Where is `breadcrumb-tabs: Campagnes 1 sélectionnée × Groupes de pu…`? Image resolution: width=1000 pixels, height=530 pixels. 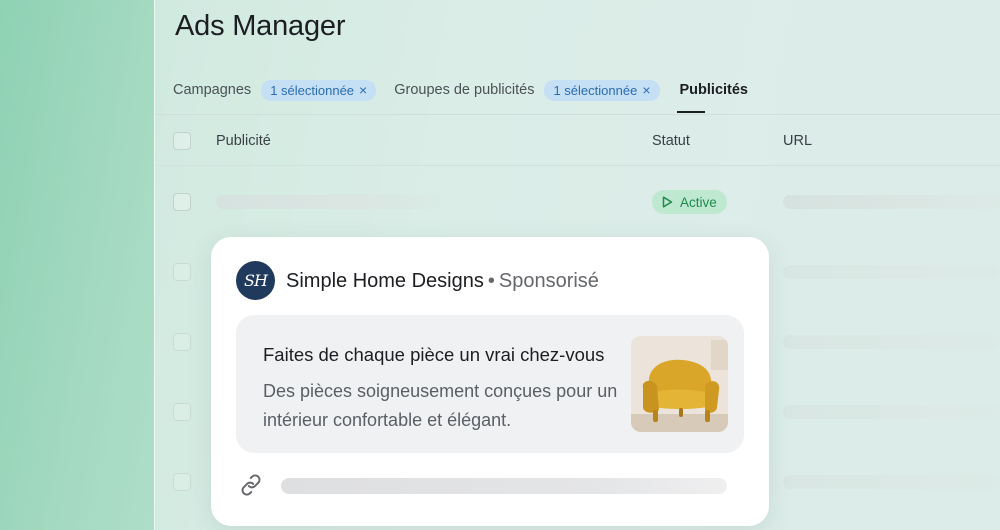 breadcrumb-tabs: Campagnes 1 sélectionnée × Groupes de pu… is located at coordinates (460, 90).